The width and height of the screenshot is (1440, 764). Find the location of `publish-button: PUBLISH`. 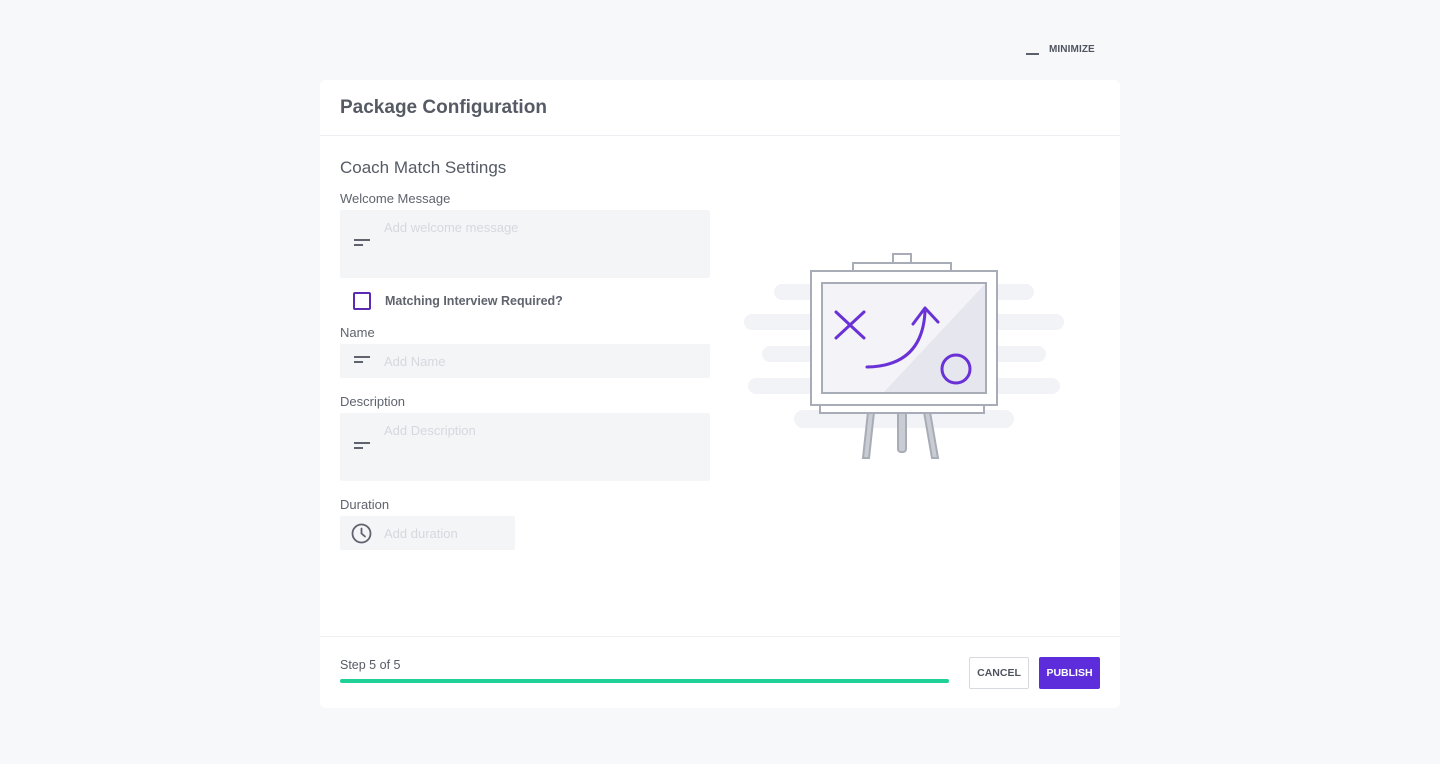

publish-button: PUBLISH is located at coordinates (1069, 673).